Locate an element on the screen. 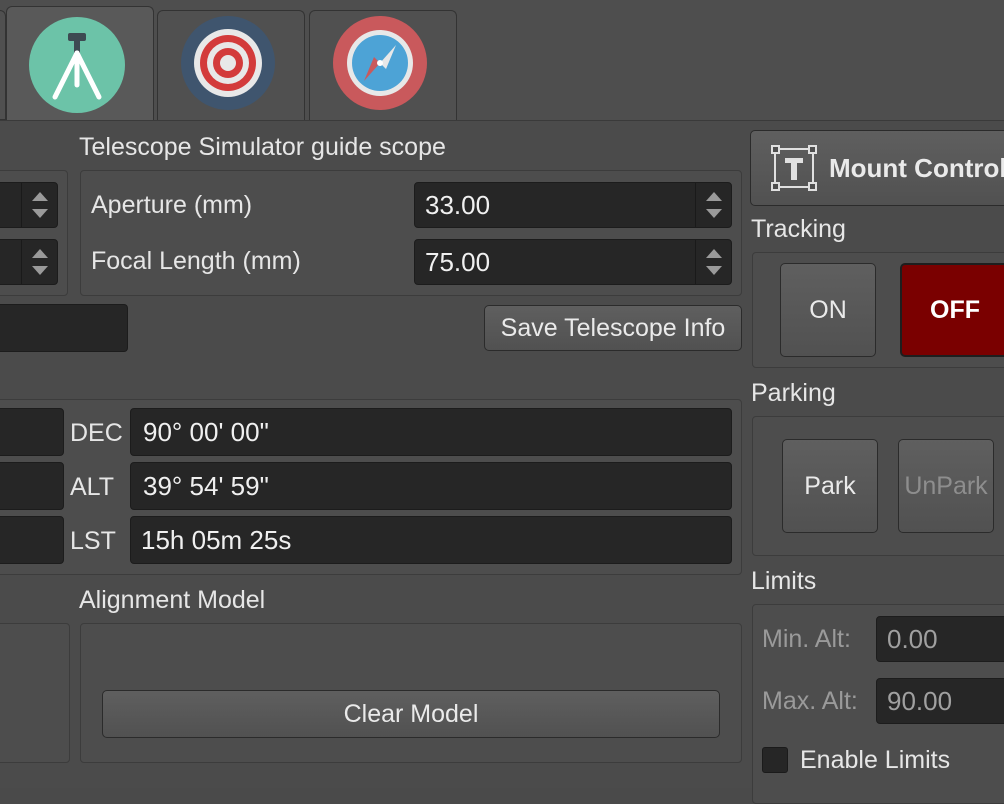 Image resolution: width=1004 pixels, height=804 pixels. lst-value-text: 15h 05m 25s is located at coordinates (216, 539).